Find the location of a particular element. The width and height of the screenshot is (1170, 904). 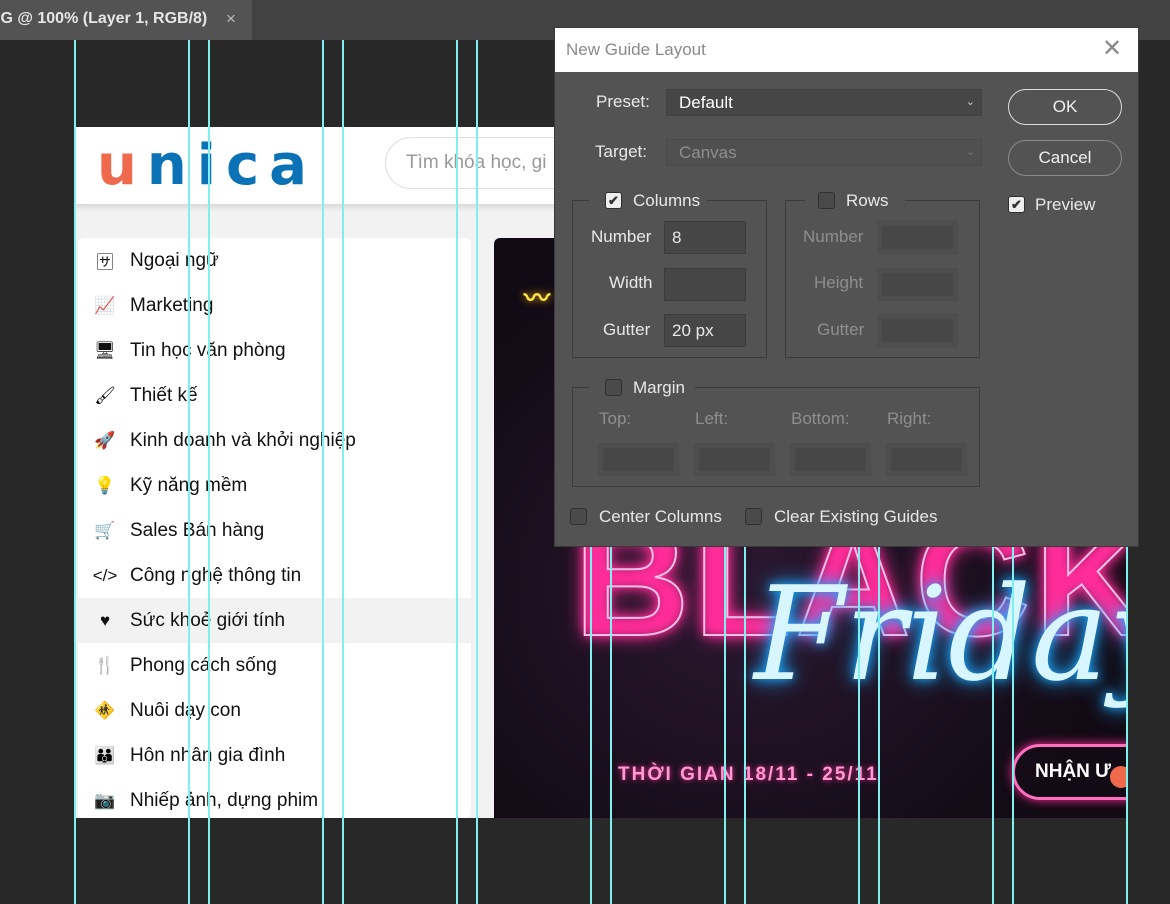

sidebar-item: 📈 Marketing is located at coordinates (274, 305).